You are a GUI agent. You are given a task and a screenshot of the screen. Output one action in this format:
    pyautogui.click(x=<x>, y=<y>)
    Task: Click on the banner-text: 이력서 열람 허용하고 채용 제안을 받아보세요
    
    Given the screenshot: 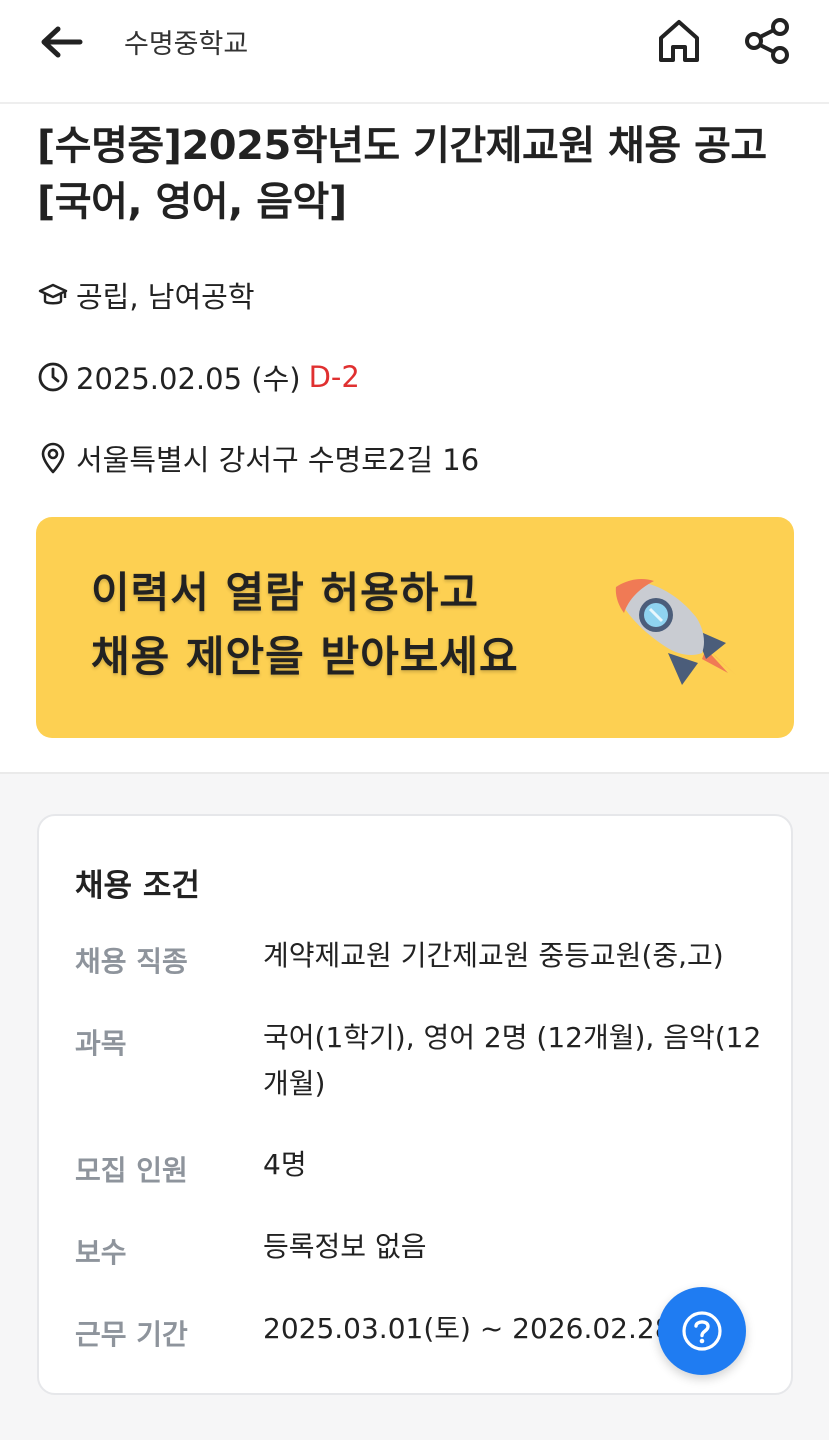 What is the action you would take?
    pyautogui.click(x=305, y=625)
    